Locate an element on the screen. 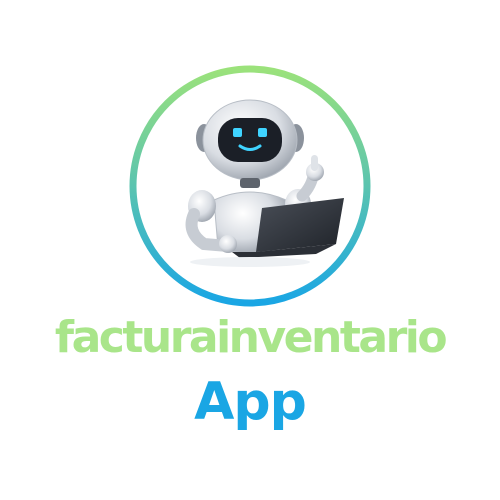 Image resolution: width=500 pixels, height=500 pixels. robot-with-laptop-icon is located at coordinates (264, 183).